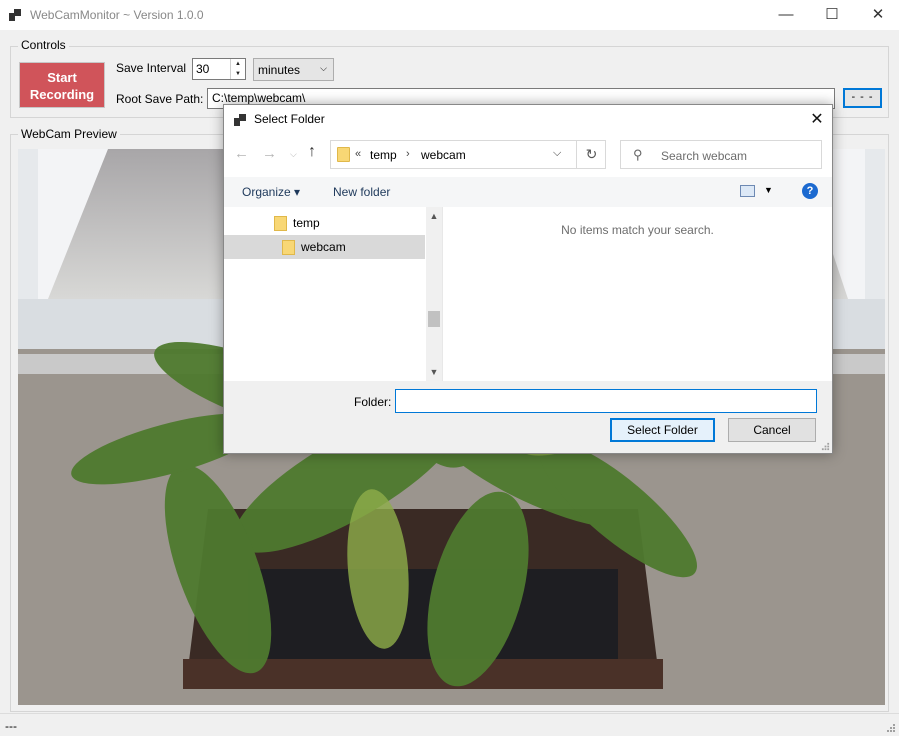 The image size is (899, 736). Describe the element at coordinates (323, 68) in the screenshot. I see `chevron-down-icon: ⌵` at that location.